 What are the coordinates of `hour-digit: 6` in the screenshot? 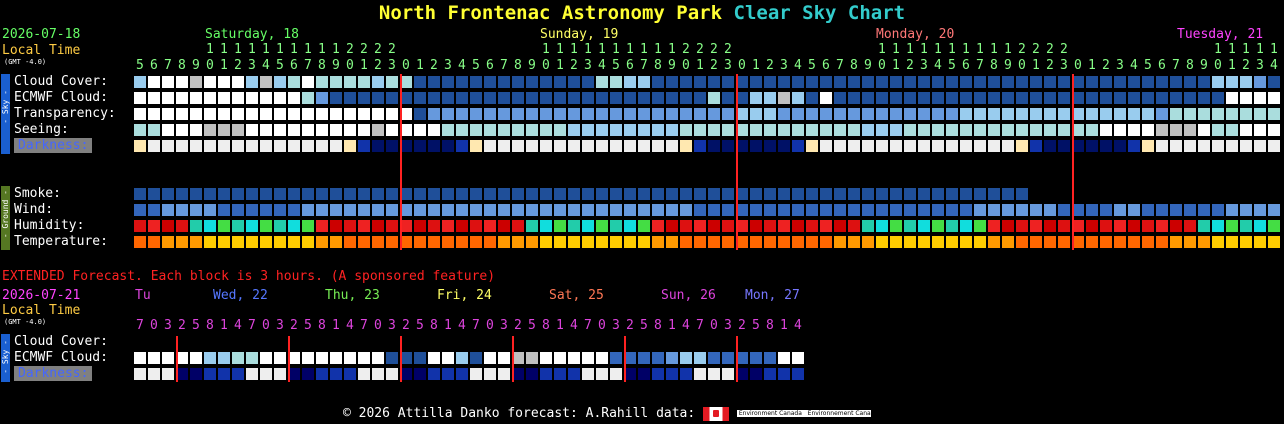 It's located at (966, 65).